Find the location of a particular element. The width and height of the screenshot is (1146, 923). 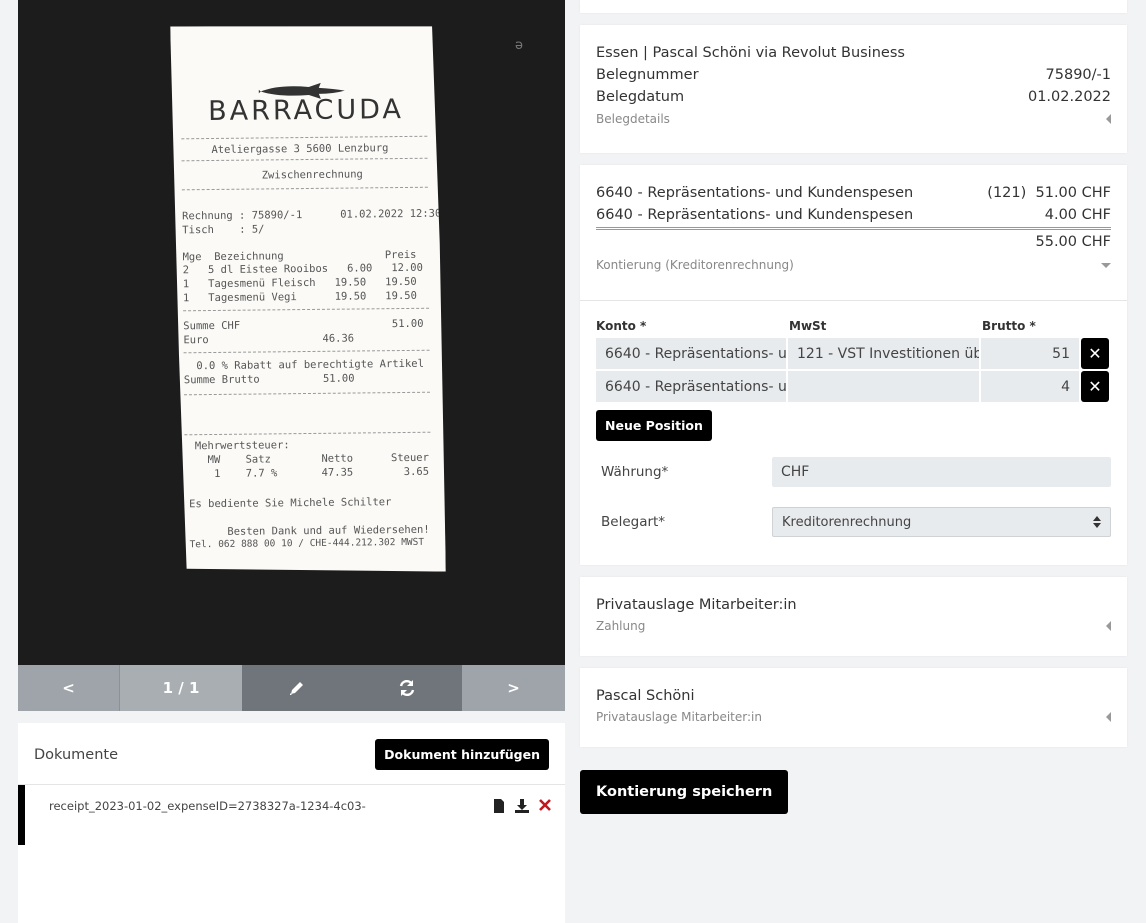

zahlung-toggle: Zahlung is located at coordinates (853, 626).